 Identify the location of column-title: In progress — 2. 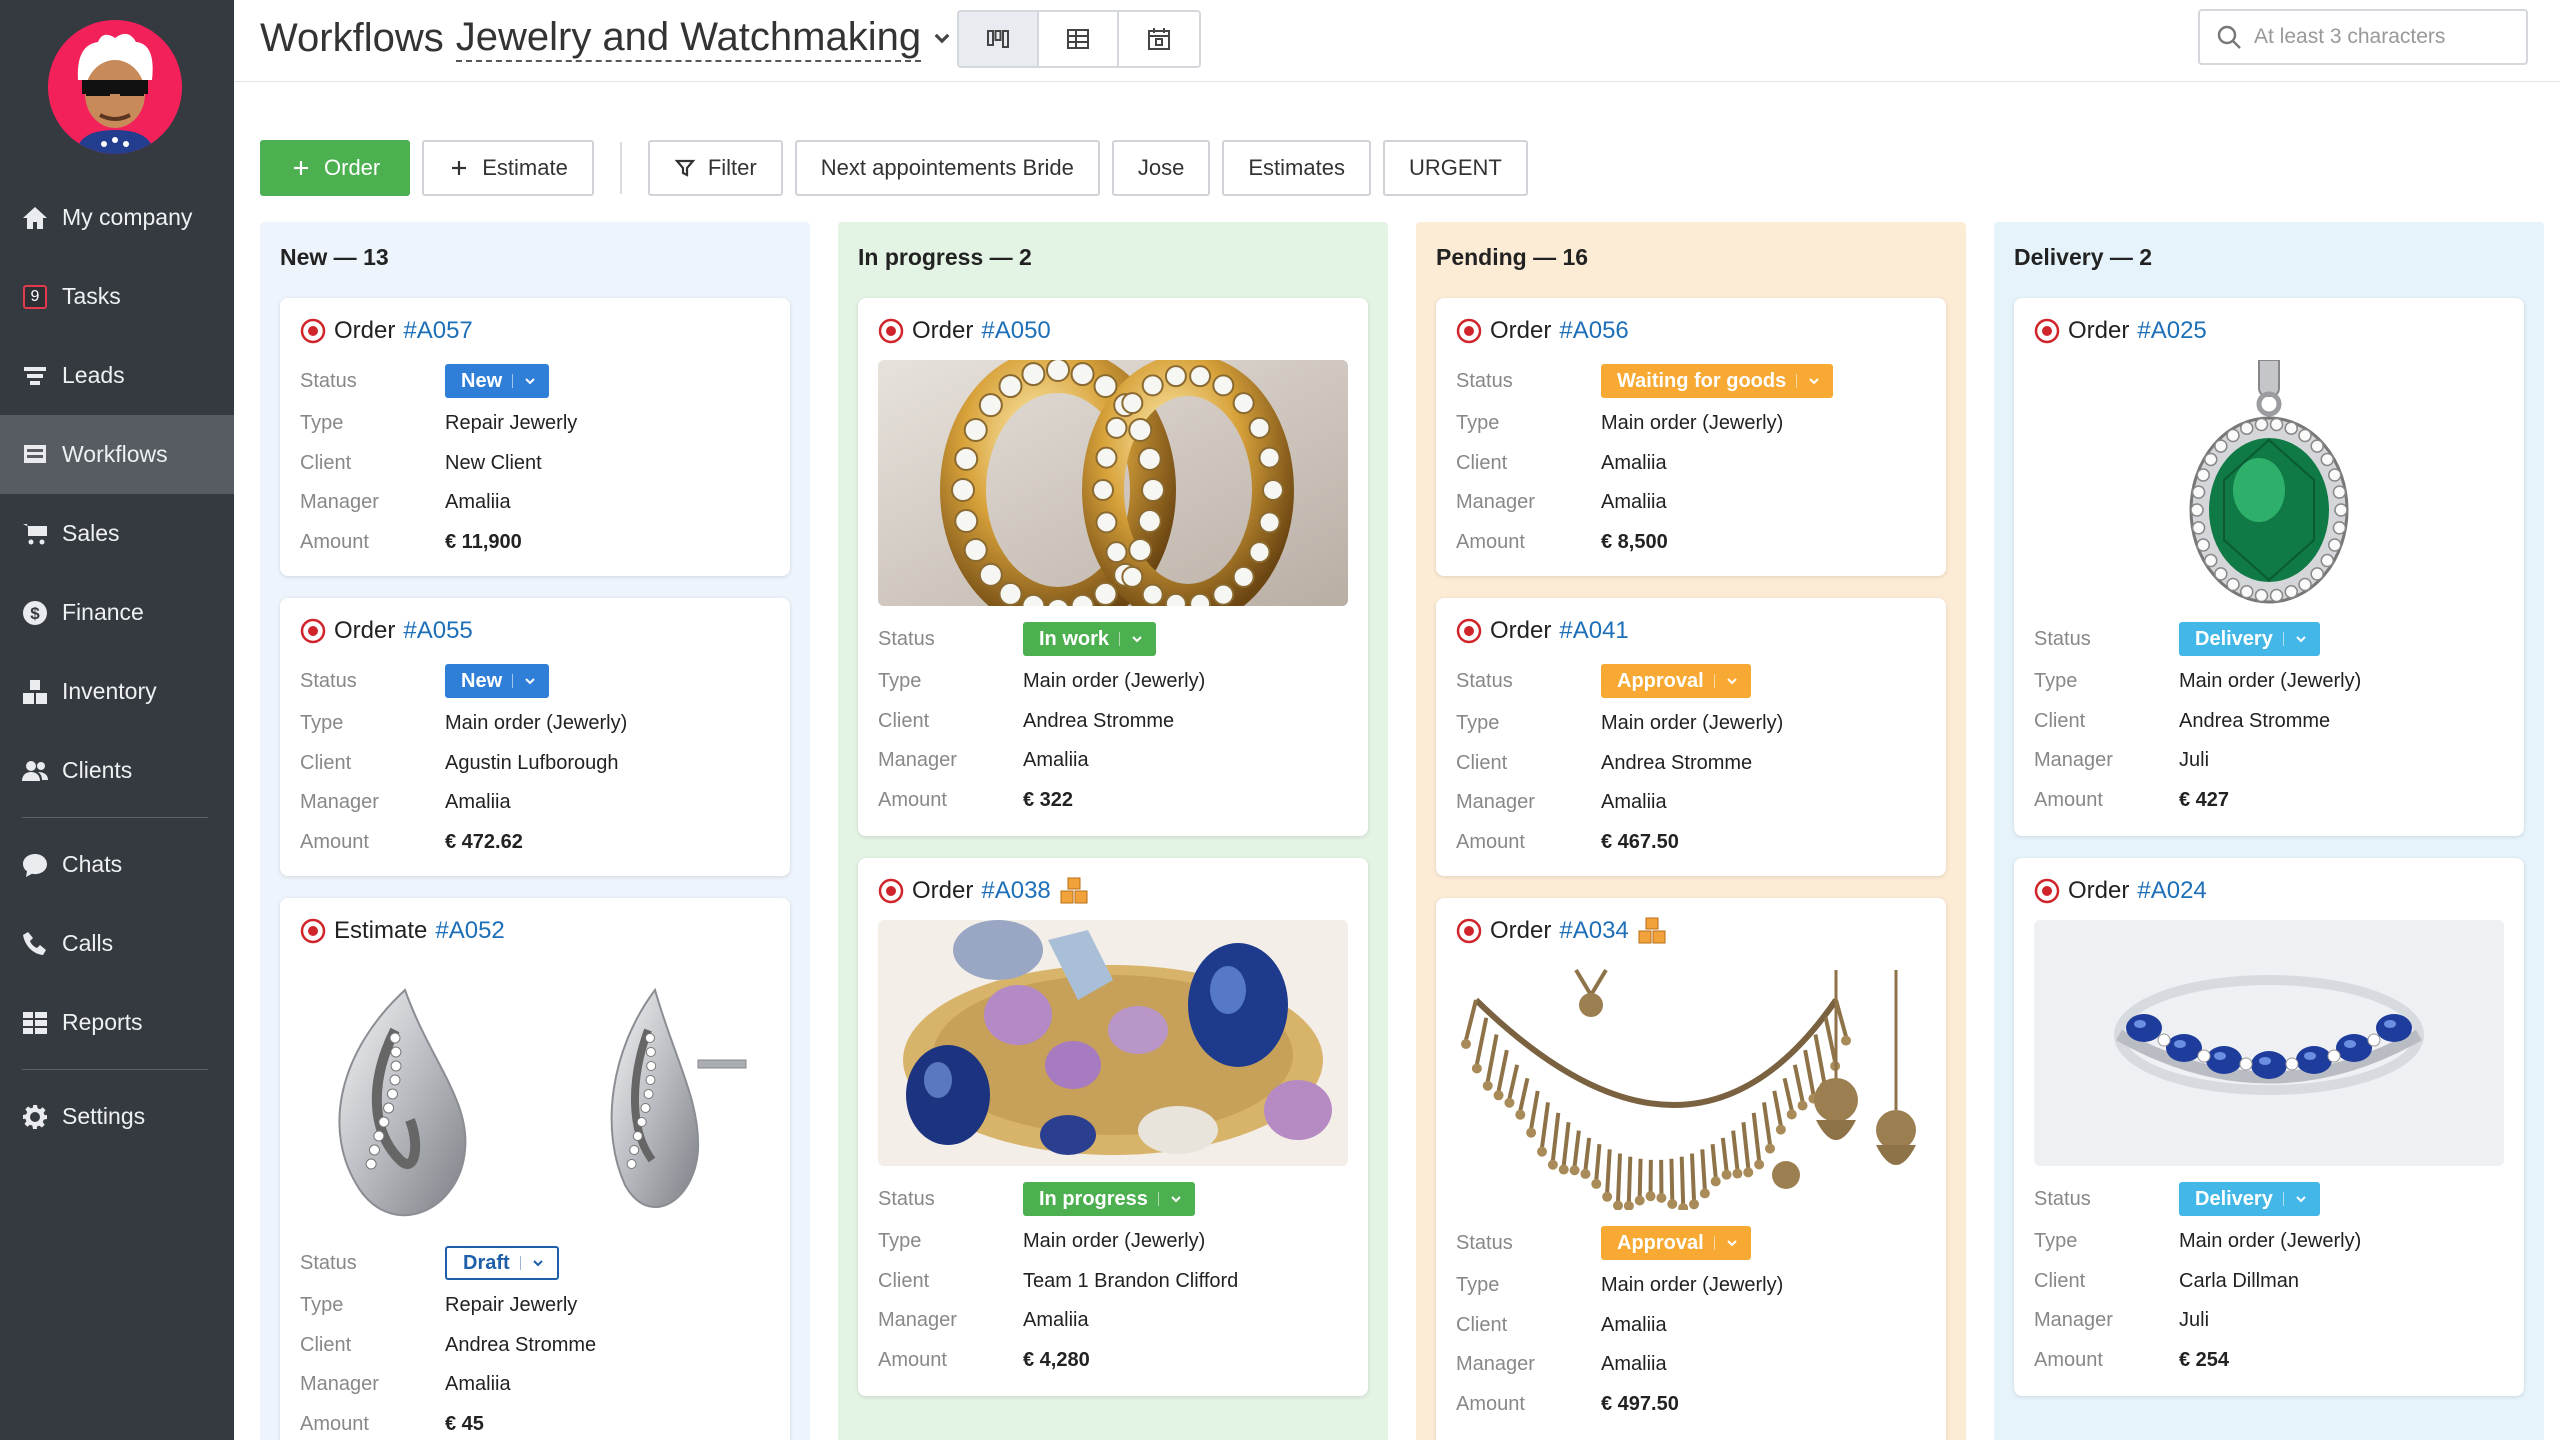
(945, 257).